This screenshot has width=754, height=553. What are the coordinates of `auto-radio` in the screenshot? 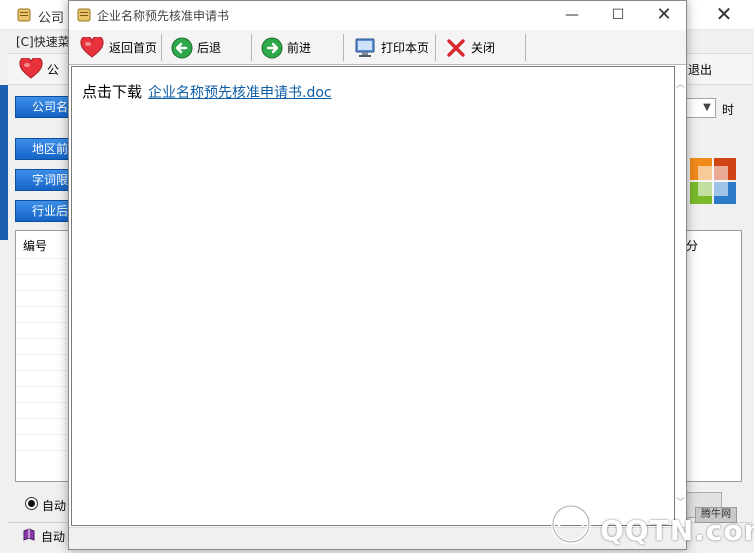 It's located at (31, 503).